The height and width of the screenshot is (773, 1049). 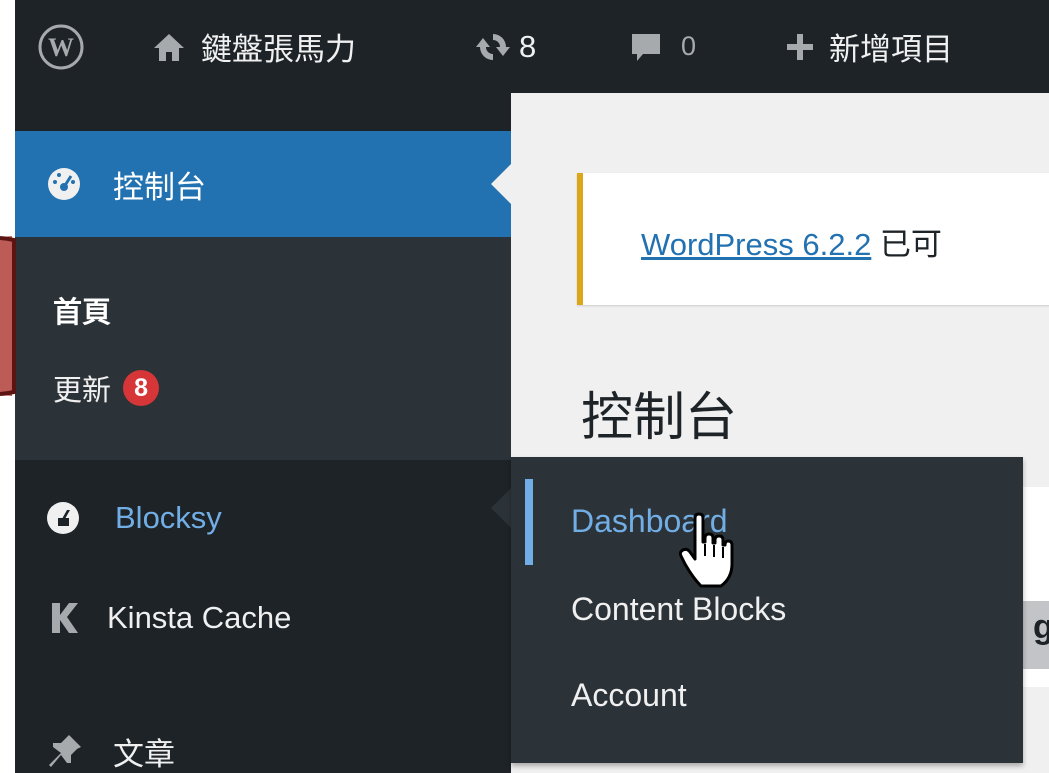 What do you see at coordinates (800, 46) in the screenshot?
I see `plus-icon` at bounding box center [800, 46].